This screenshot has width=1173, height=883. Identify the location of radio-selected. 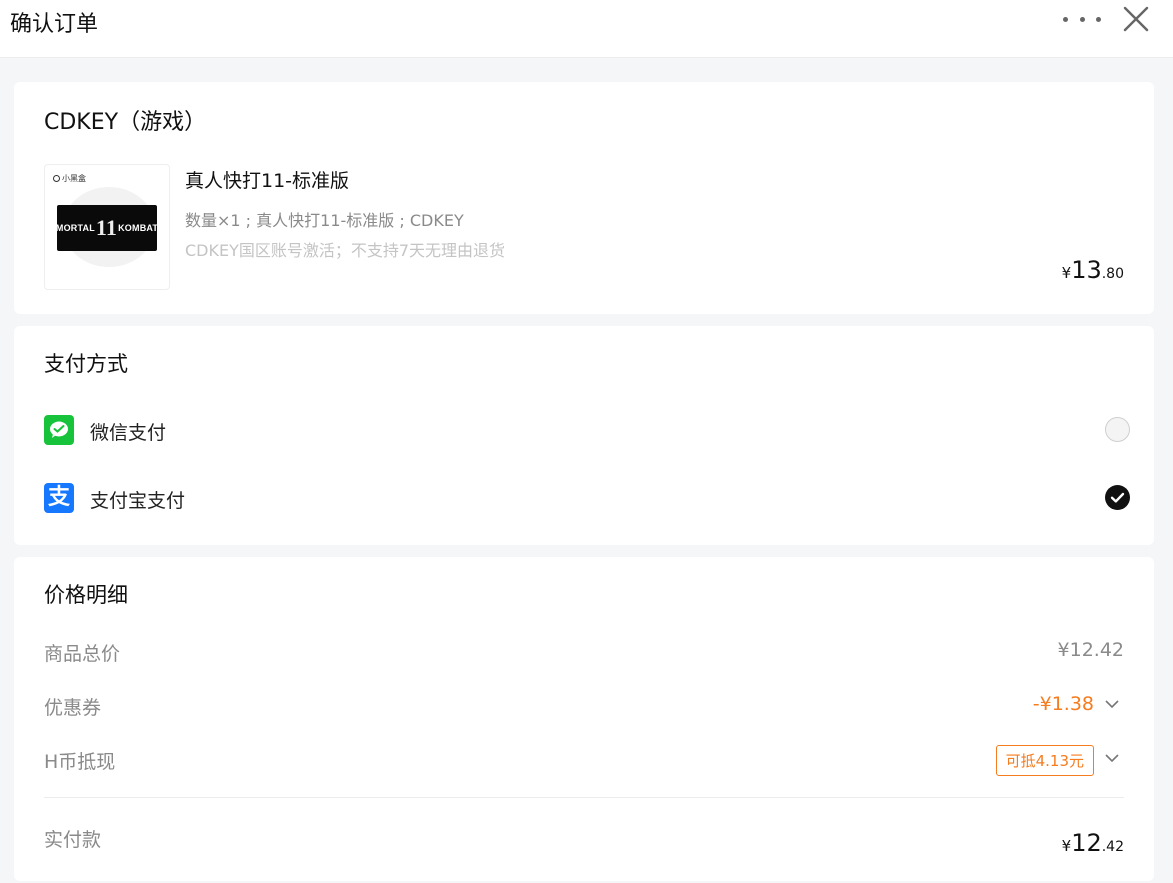
(1117, 497).